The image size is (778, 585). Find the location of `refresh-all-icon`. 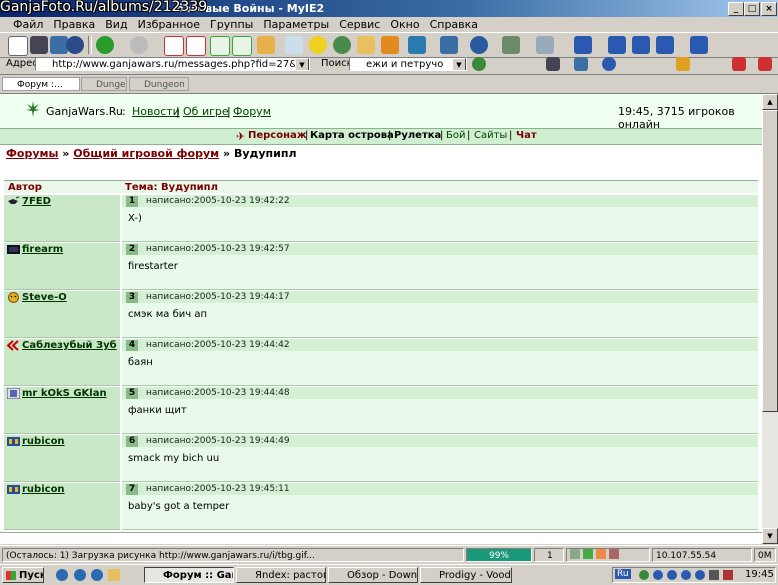

refresh-all-icon is located at coordinates (242, 46).